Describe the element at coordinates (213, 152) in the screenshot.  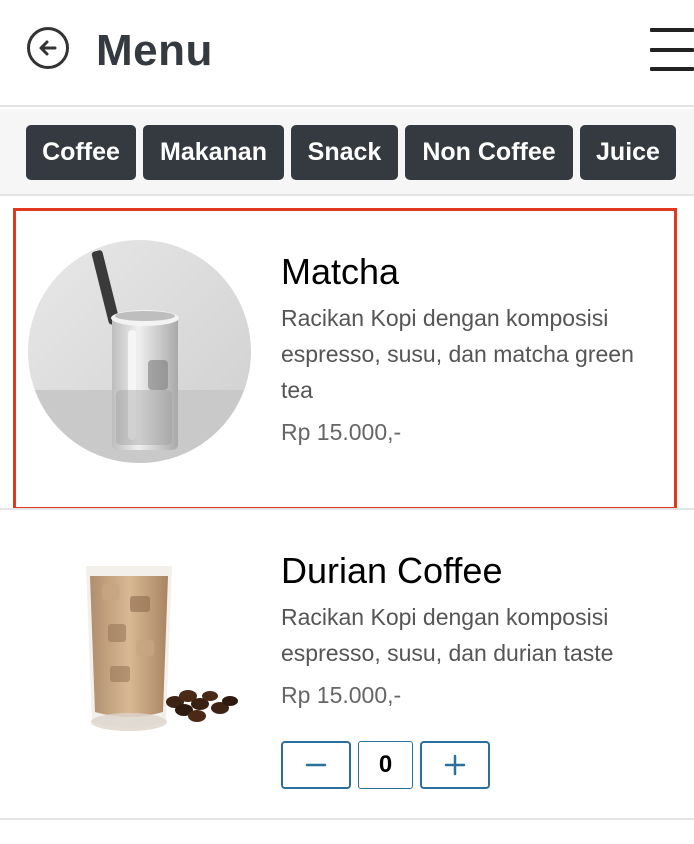
I see `category-makanan-button: Makanan` at that location.